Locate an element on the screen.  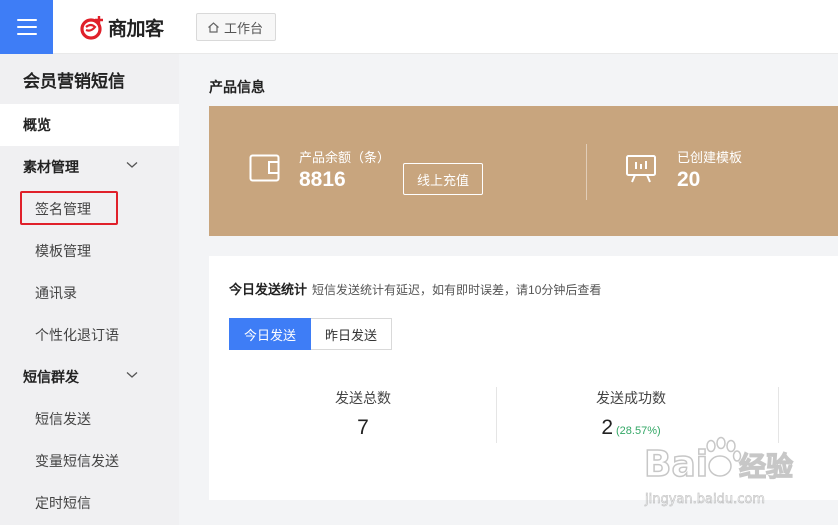
presentation-board-icon is located at coordinates (641, 169).